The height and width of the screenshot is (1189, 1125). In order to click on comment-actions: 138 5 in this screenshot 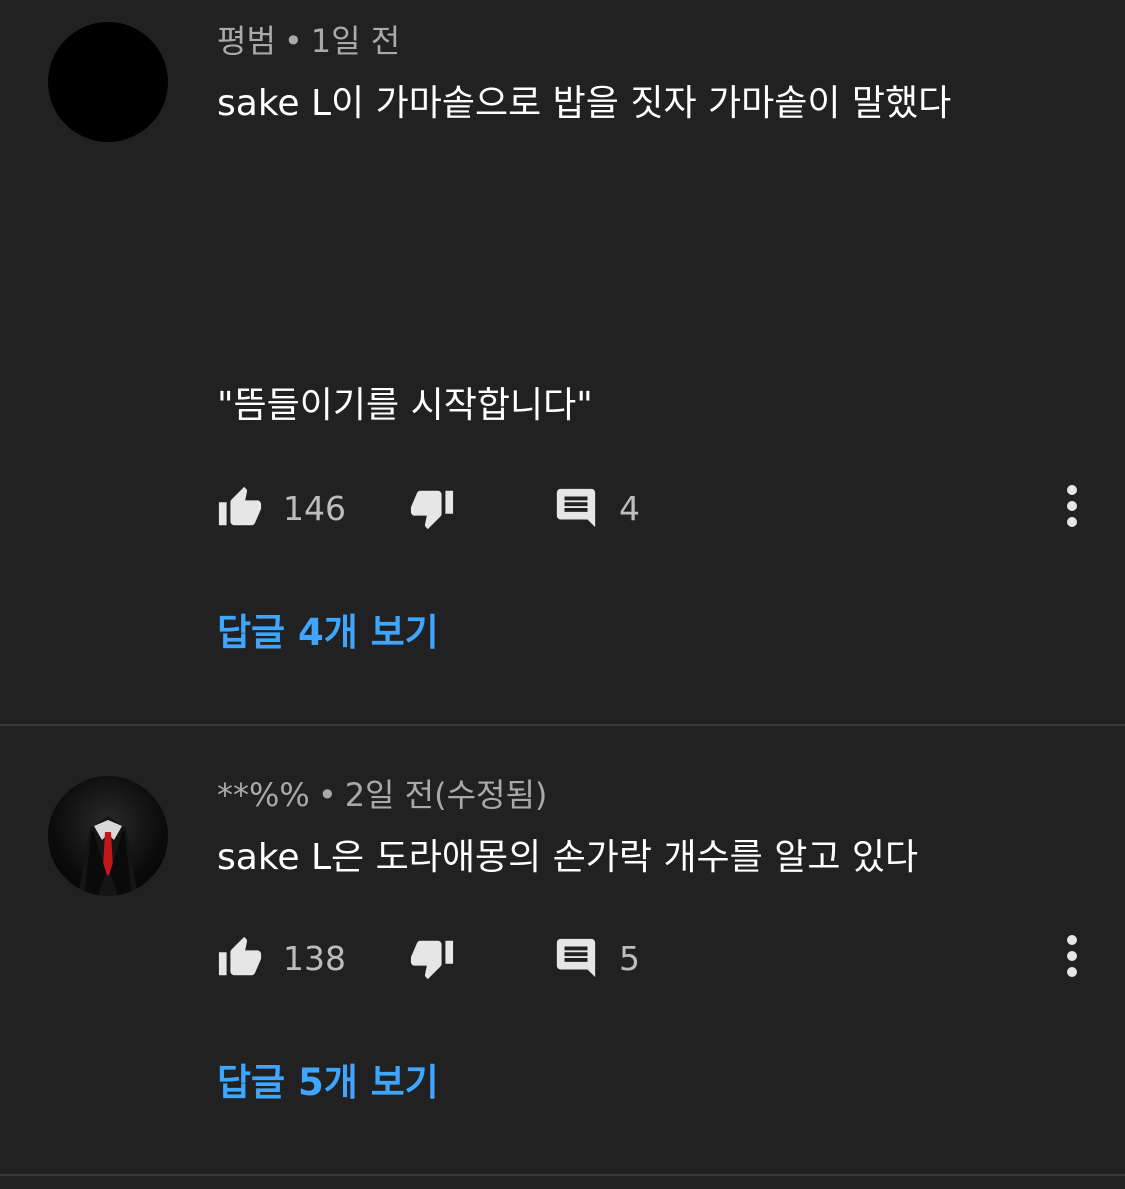, I will do `click(652, 958)`.